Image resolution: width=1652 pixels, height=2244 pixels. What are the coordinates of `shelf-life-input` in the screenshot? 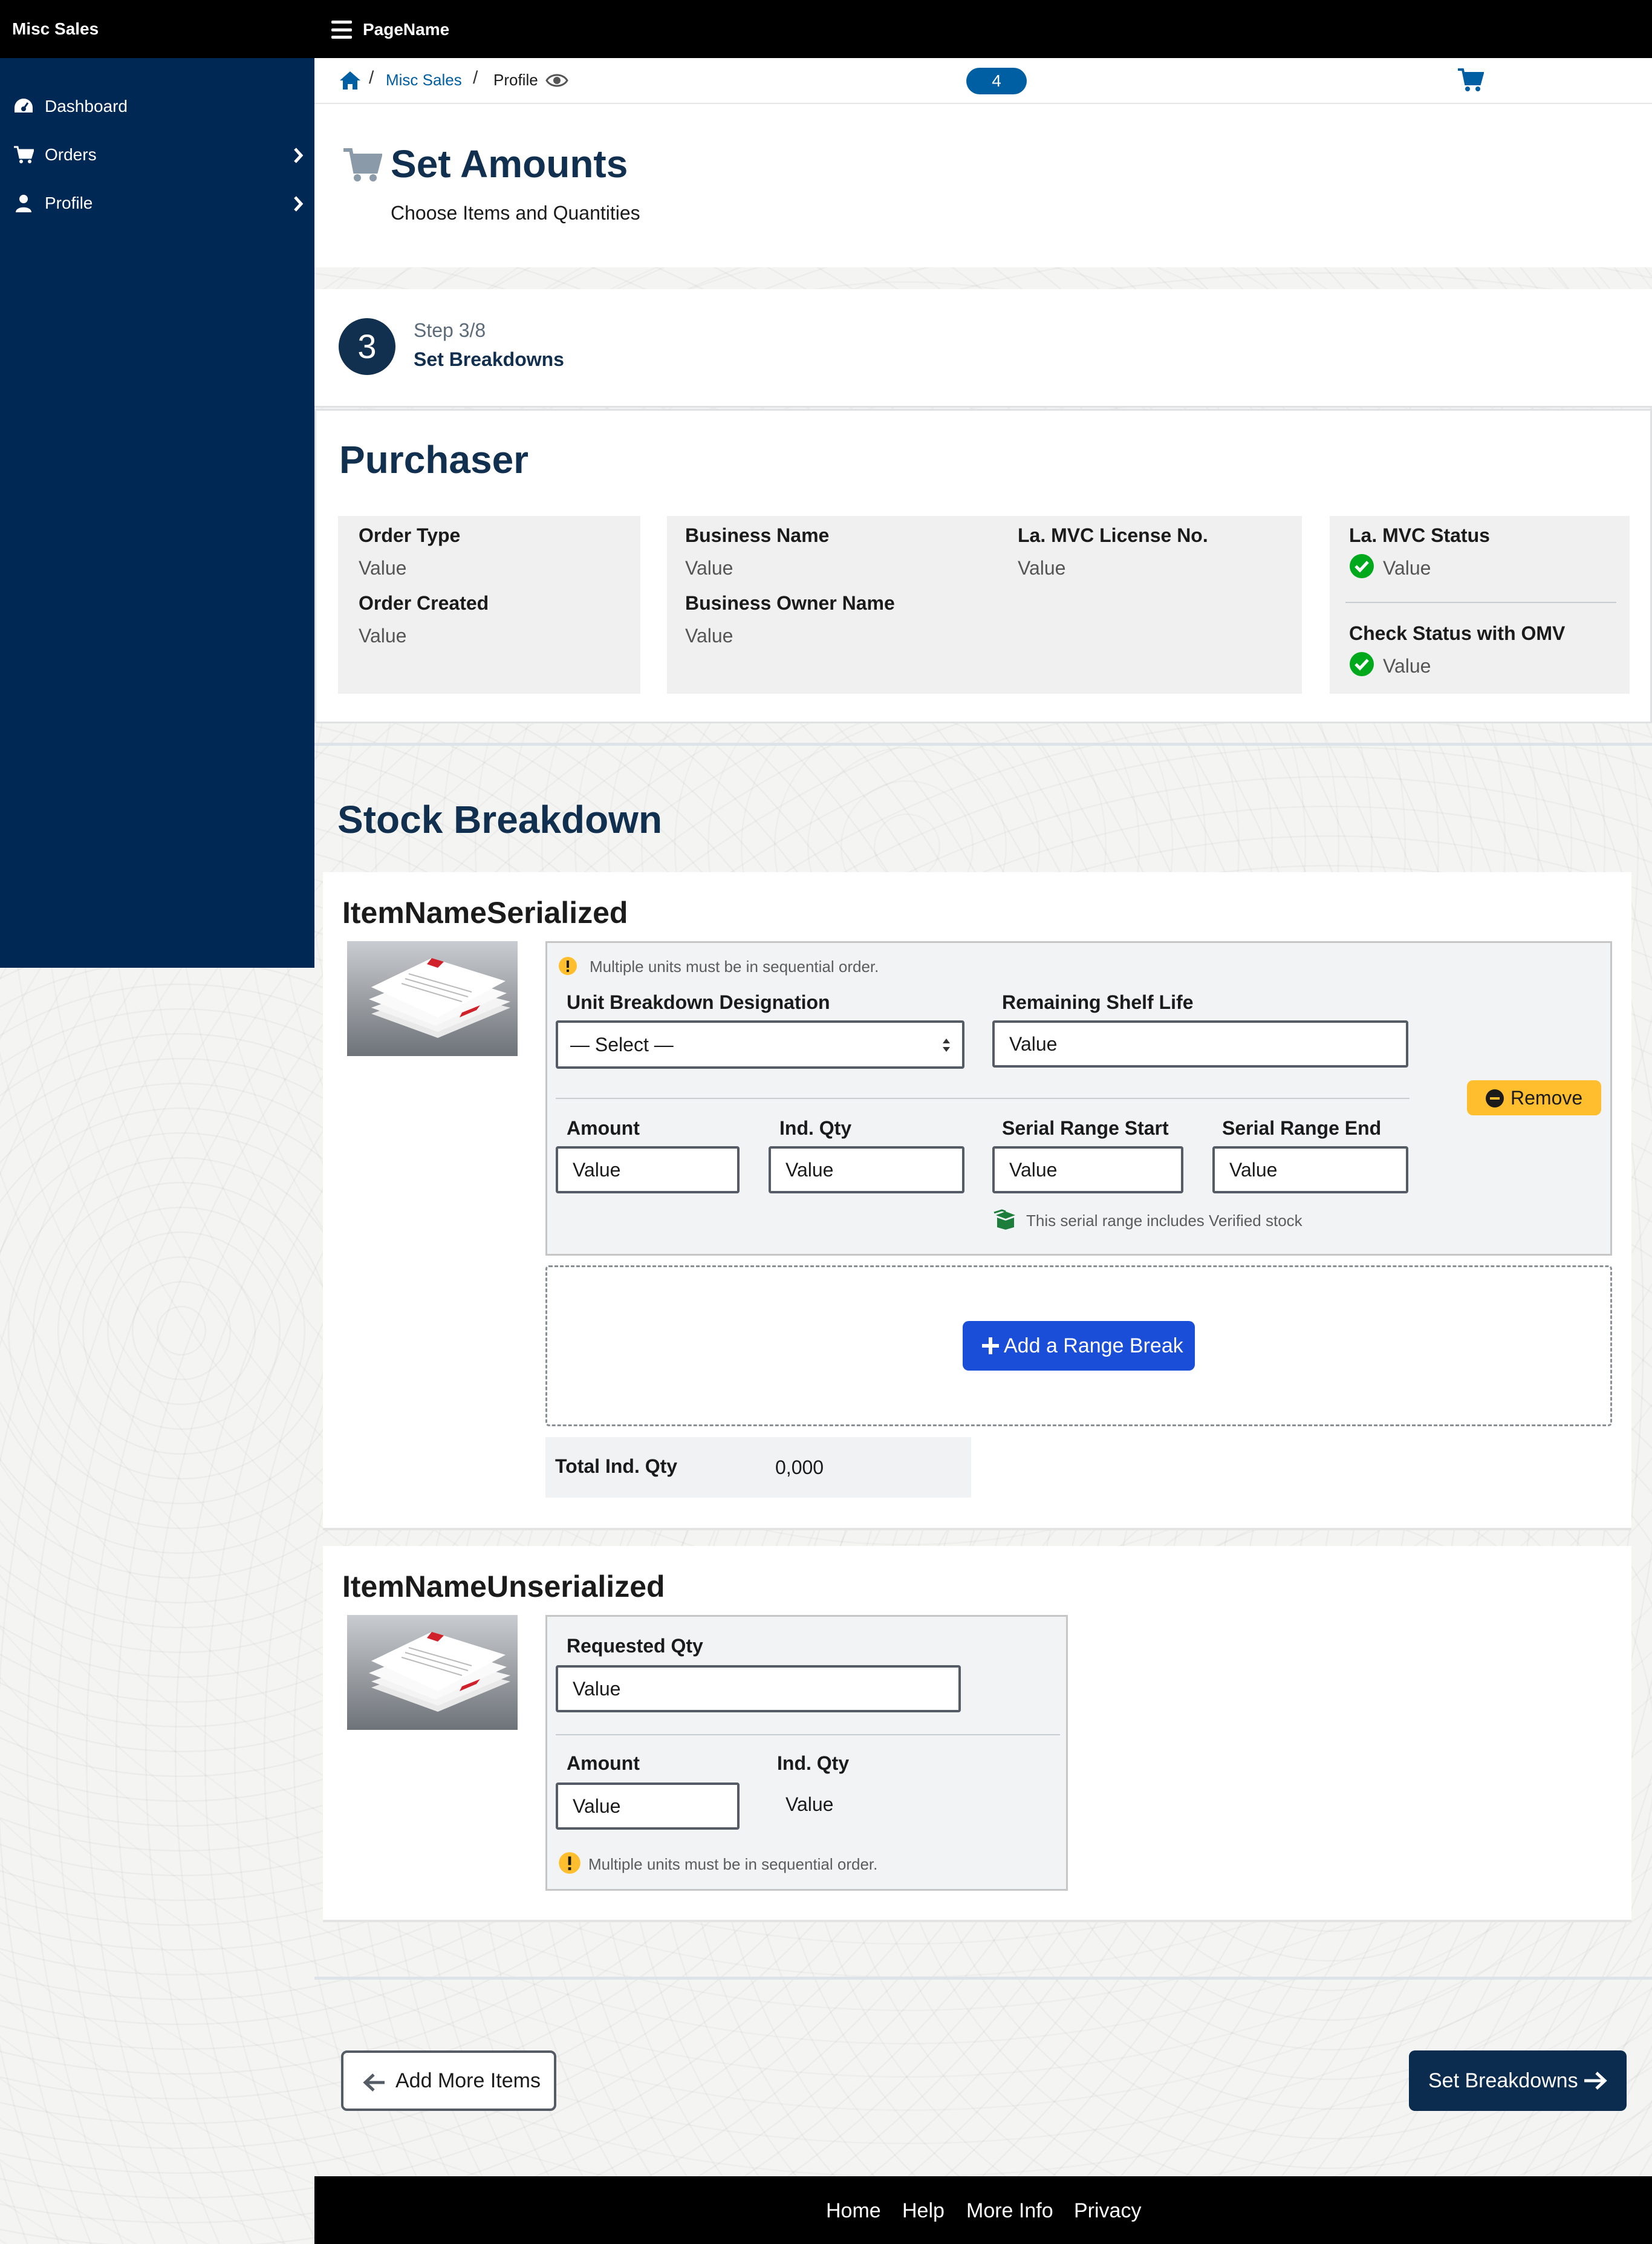 It's located at (1200, 1044).